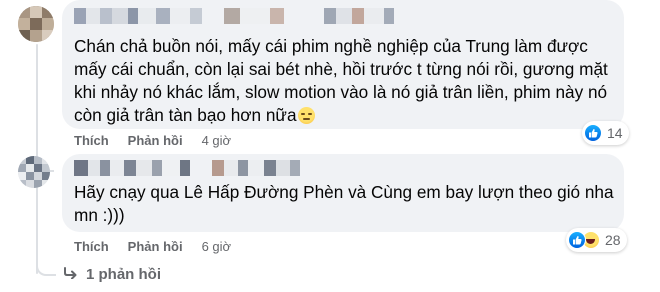  I want to click on comment-timestamp: 4 giờ, so click(217, 140).